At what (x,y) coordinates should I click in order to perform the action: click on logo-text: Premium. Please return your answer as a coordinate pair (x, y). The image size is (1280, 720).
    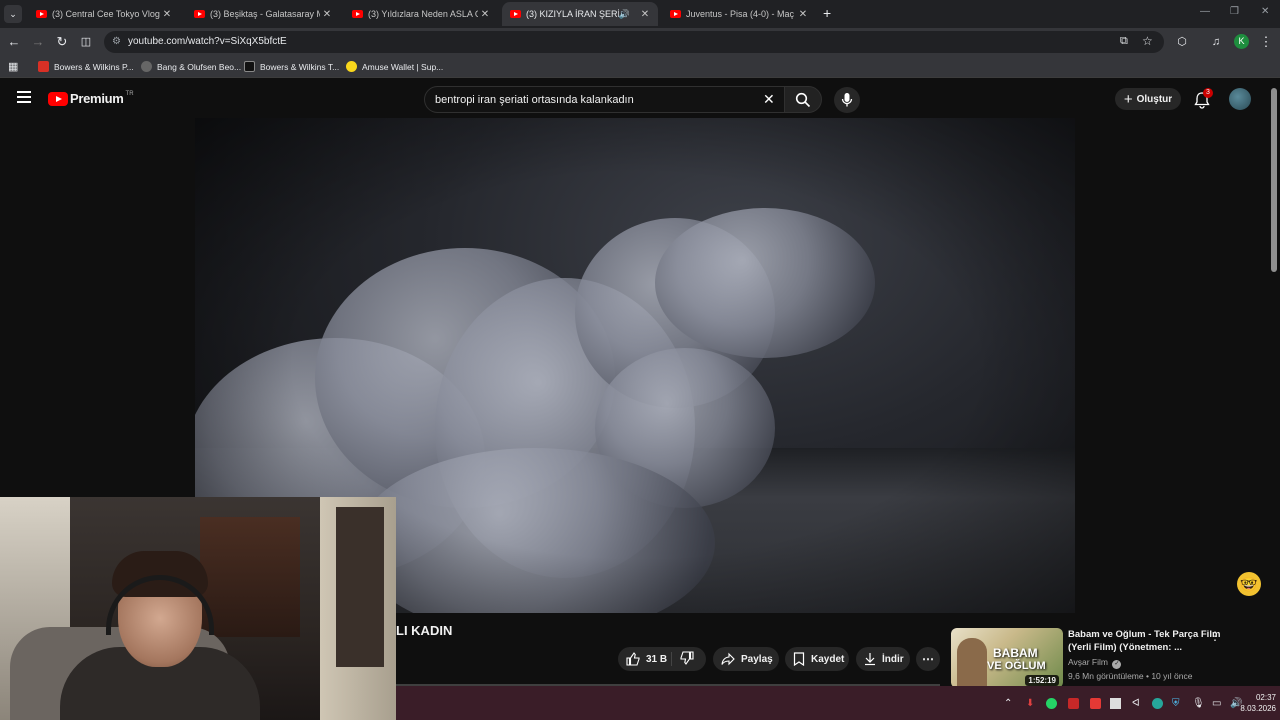
    Looking at the image, I should click on (97, 98).